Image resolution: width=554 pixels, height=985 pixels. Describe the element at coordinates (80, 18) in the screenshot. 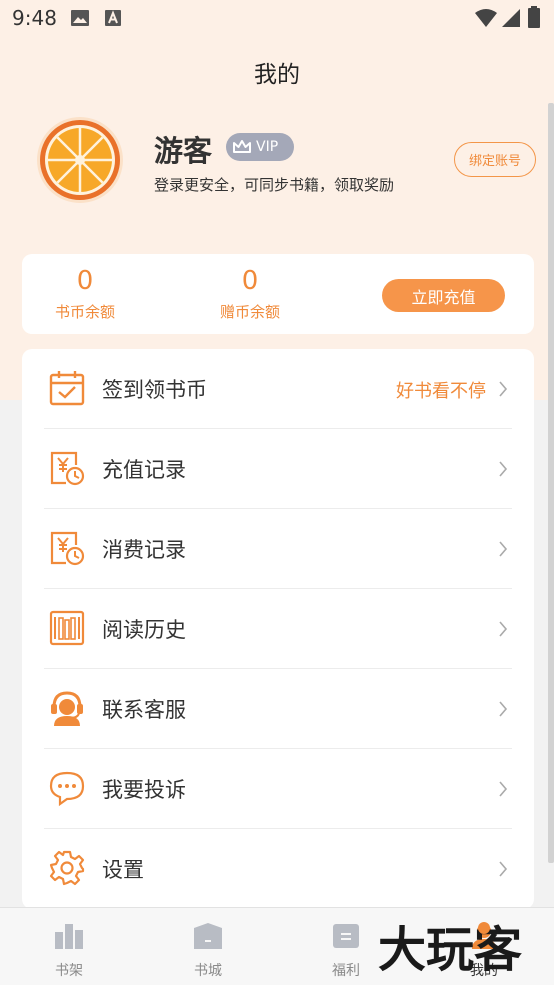

I see `gallery-notification-icon` at that location.